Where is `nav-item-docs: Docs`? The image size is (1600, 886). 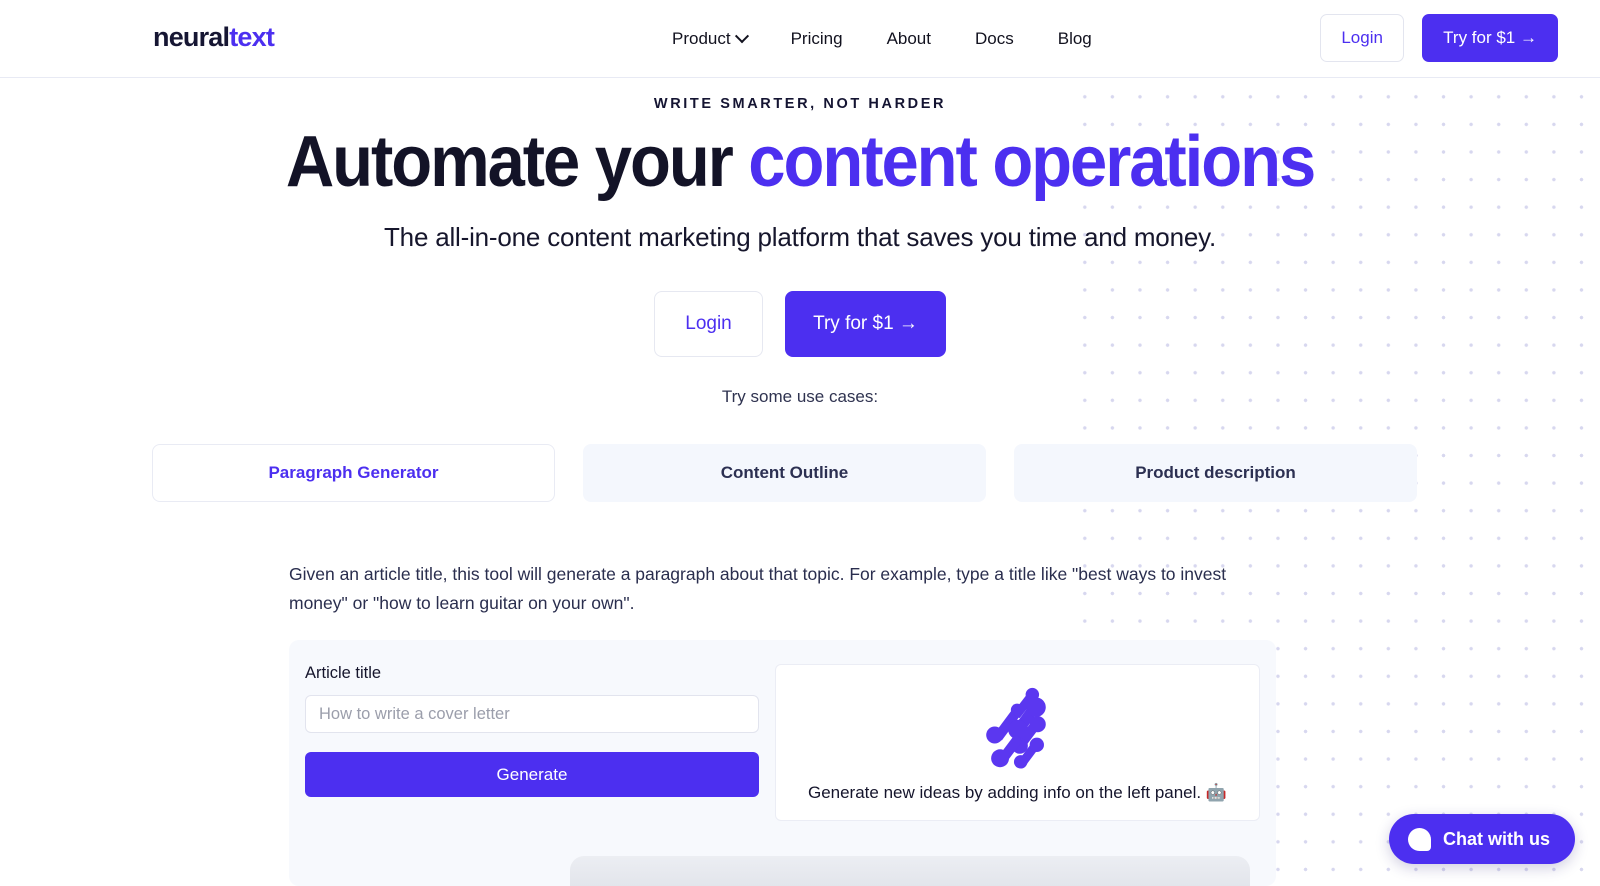 nav-item-docs: Docs is located at coordinates (994, 39).